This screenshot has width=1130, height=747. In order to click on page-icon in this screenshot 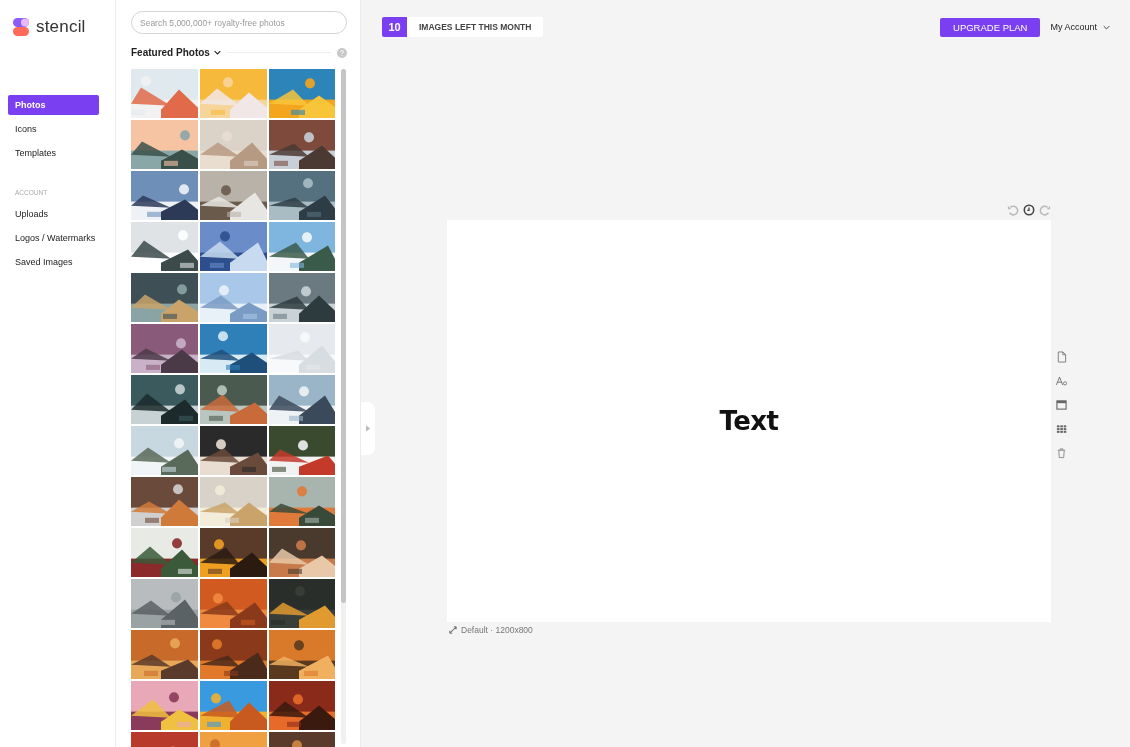, I will do `click(1061, 357)`.